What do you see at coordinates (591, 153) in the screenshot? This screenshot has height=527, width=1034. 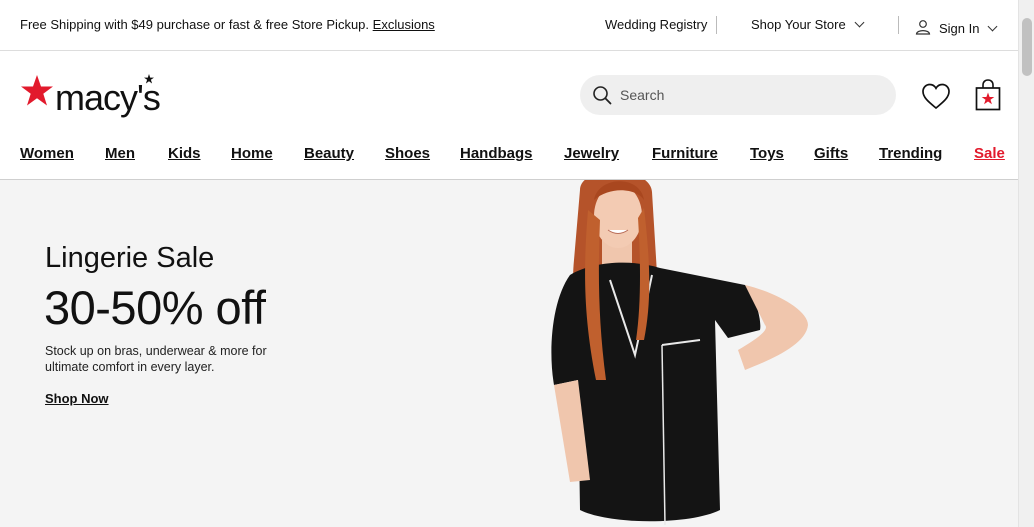 I see `nav-item-jewelry: Jewelry` at bounding box center [591, 153].